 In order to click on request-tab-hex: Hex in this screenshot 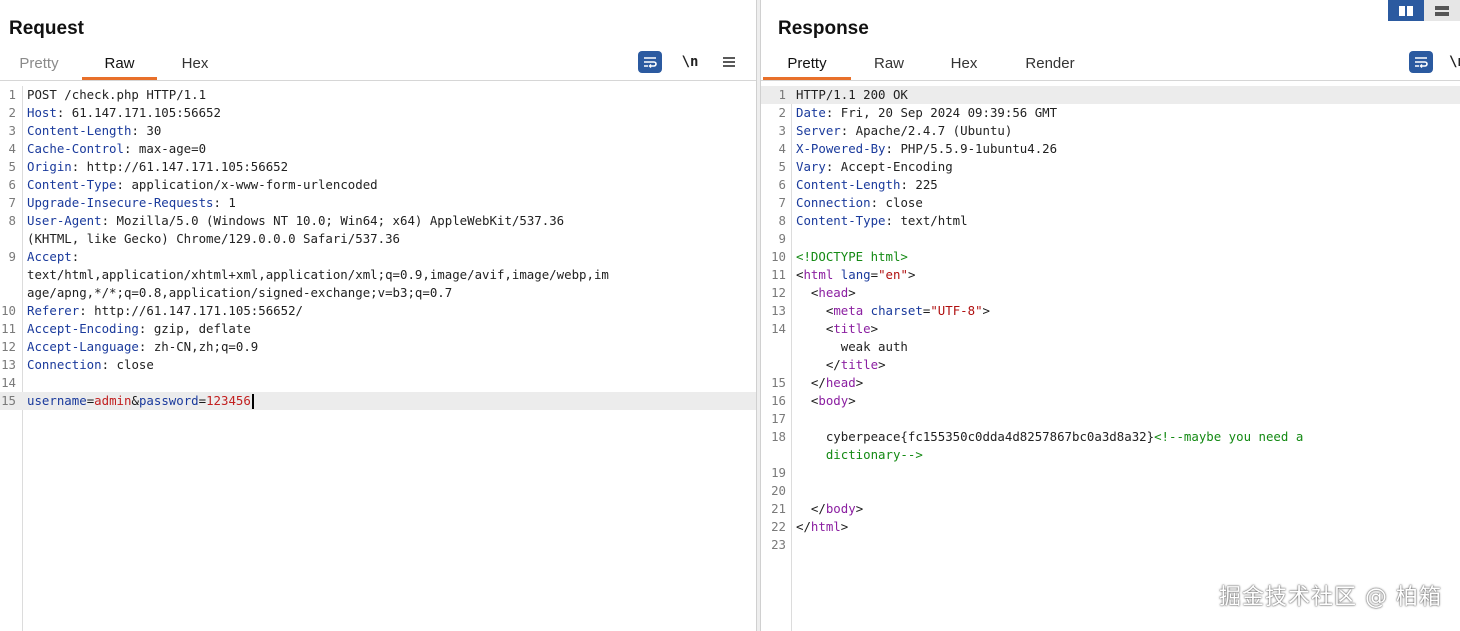, I will do `click(195, 66)`.